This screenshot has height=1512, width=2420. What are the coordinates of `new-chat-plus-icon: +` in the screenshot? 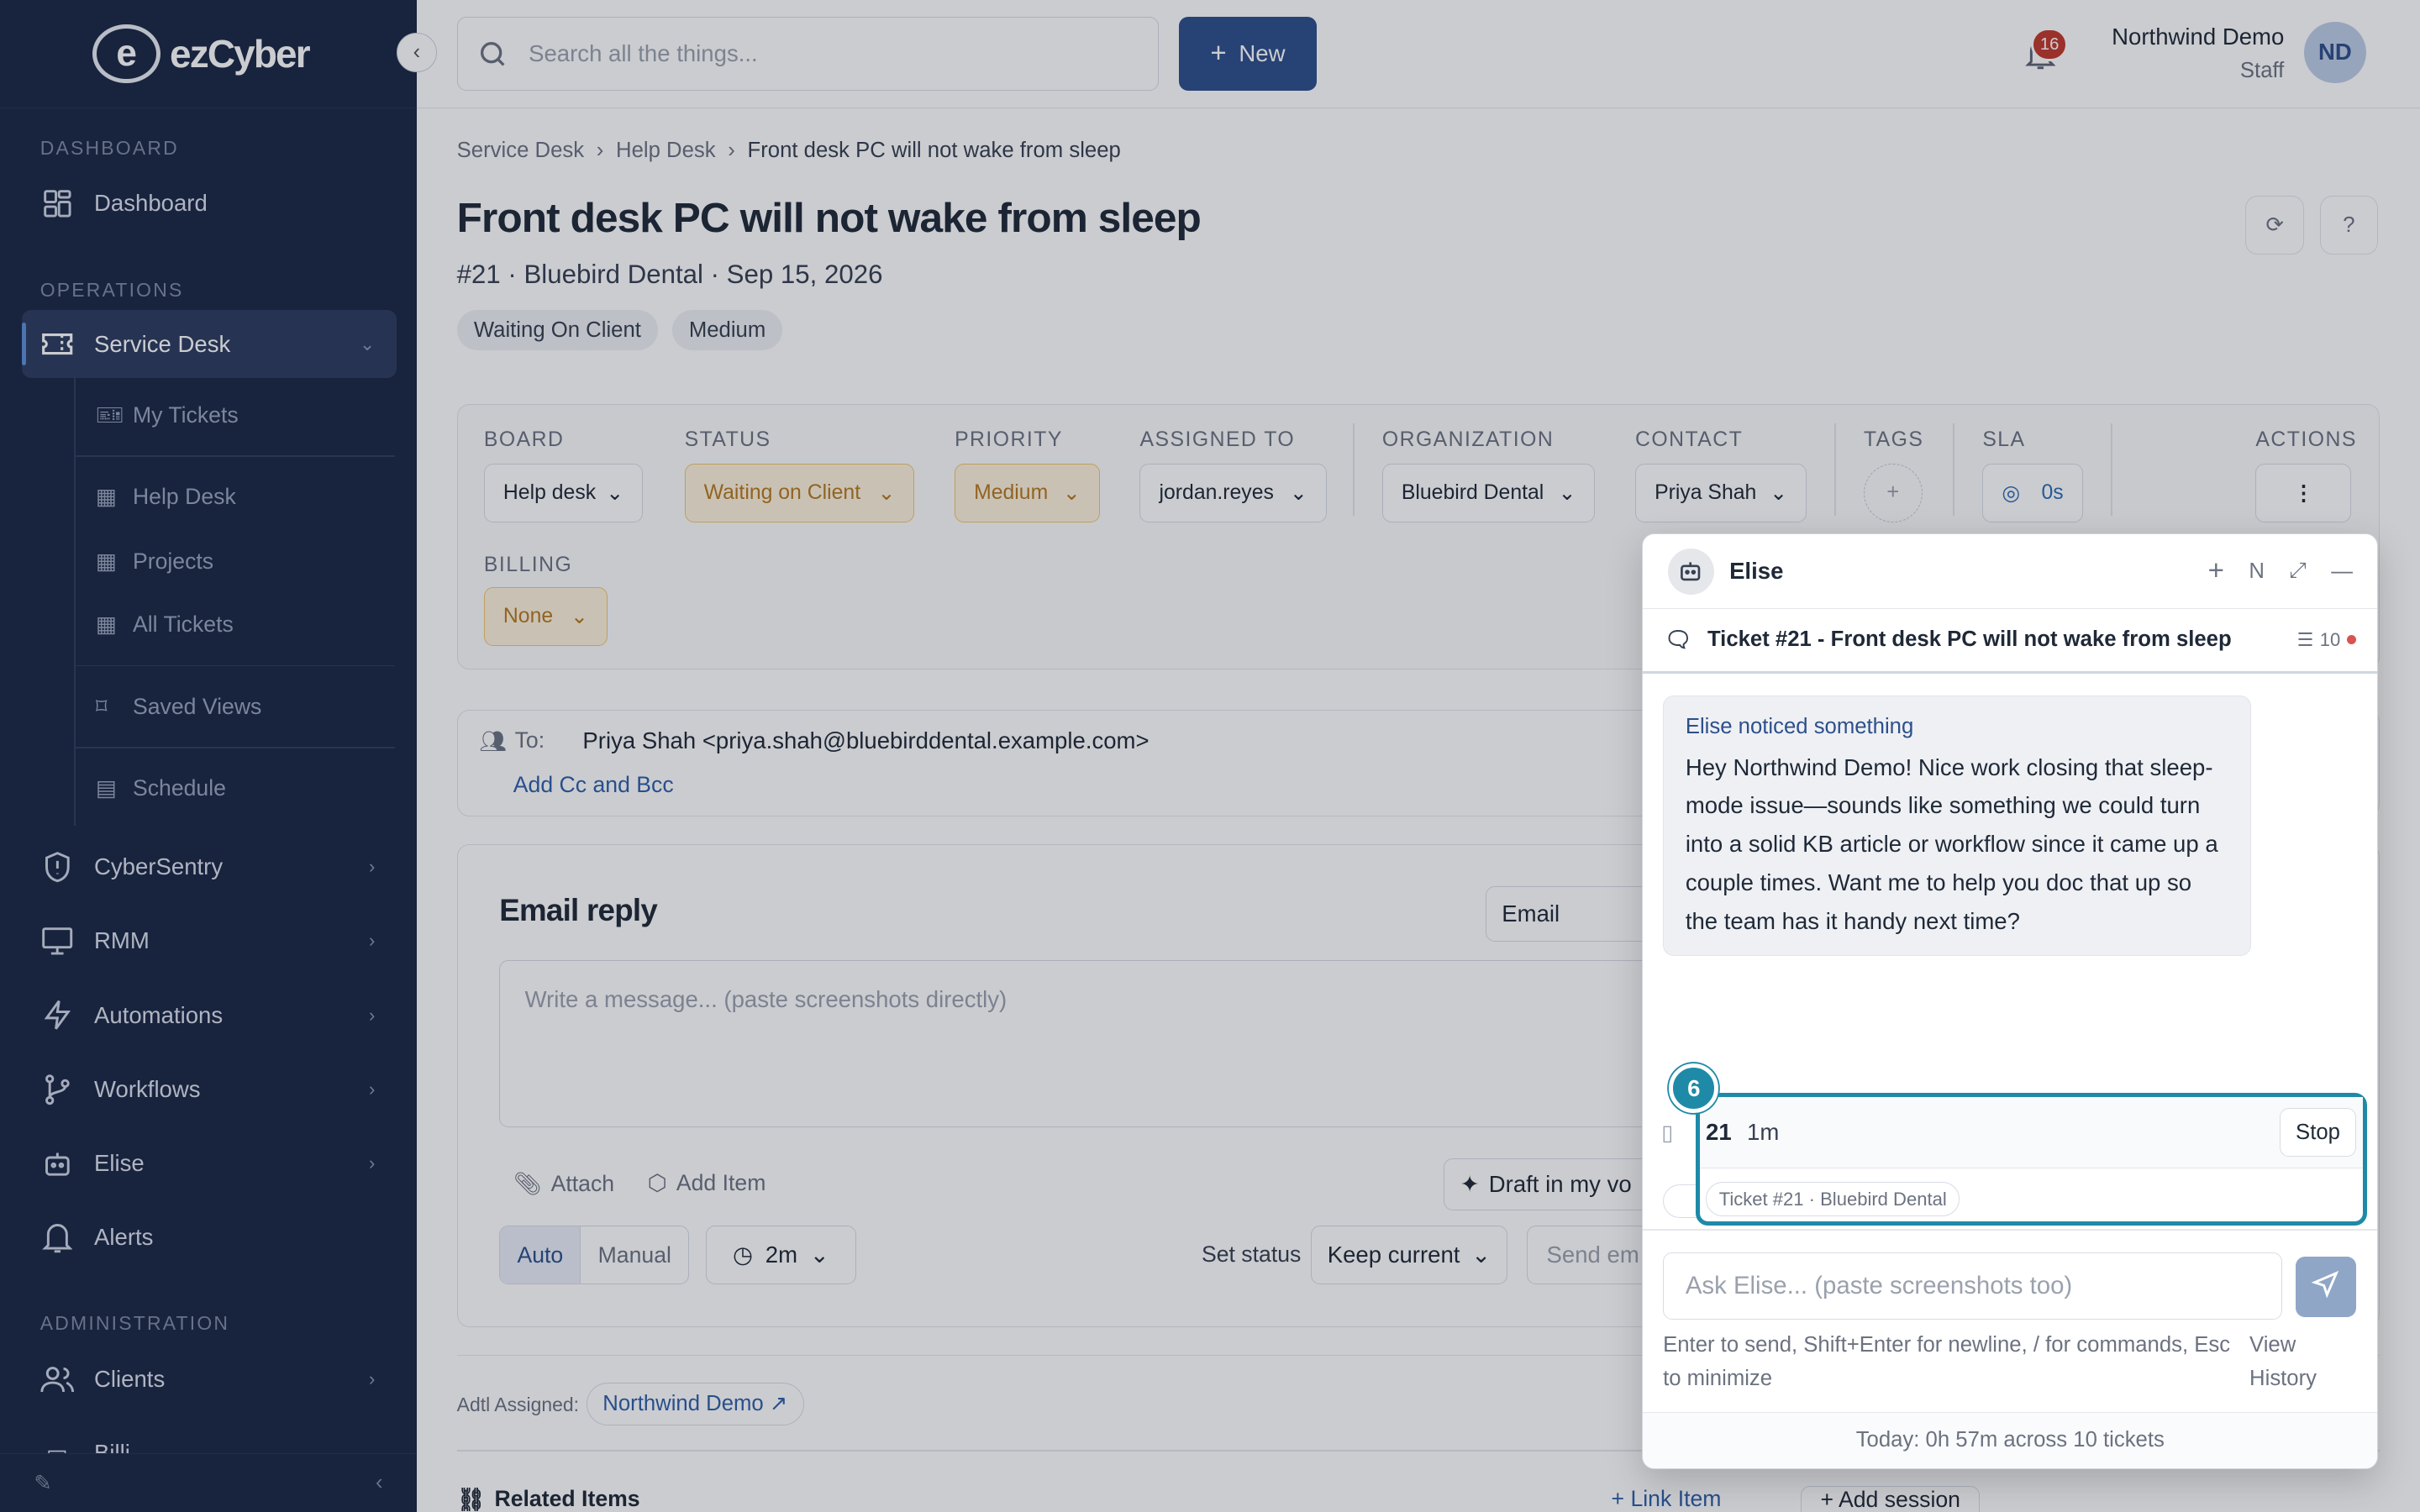 It's located at (2216, 571).